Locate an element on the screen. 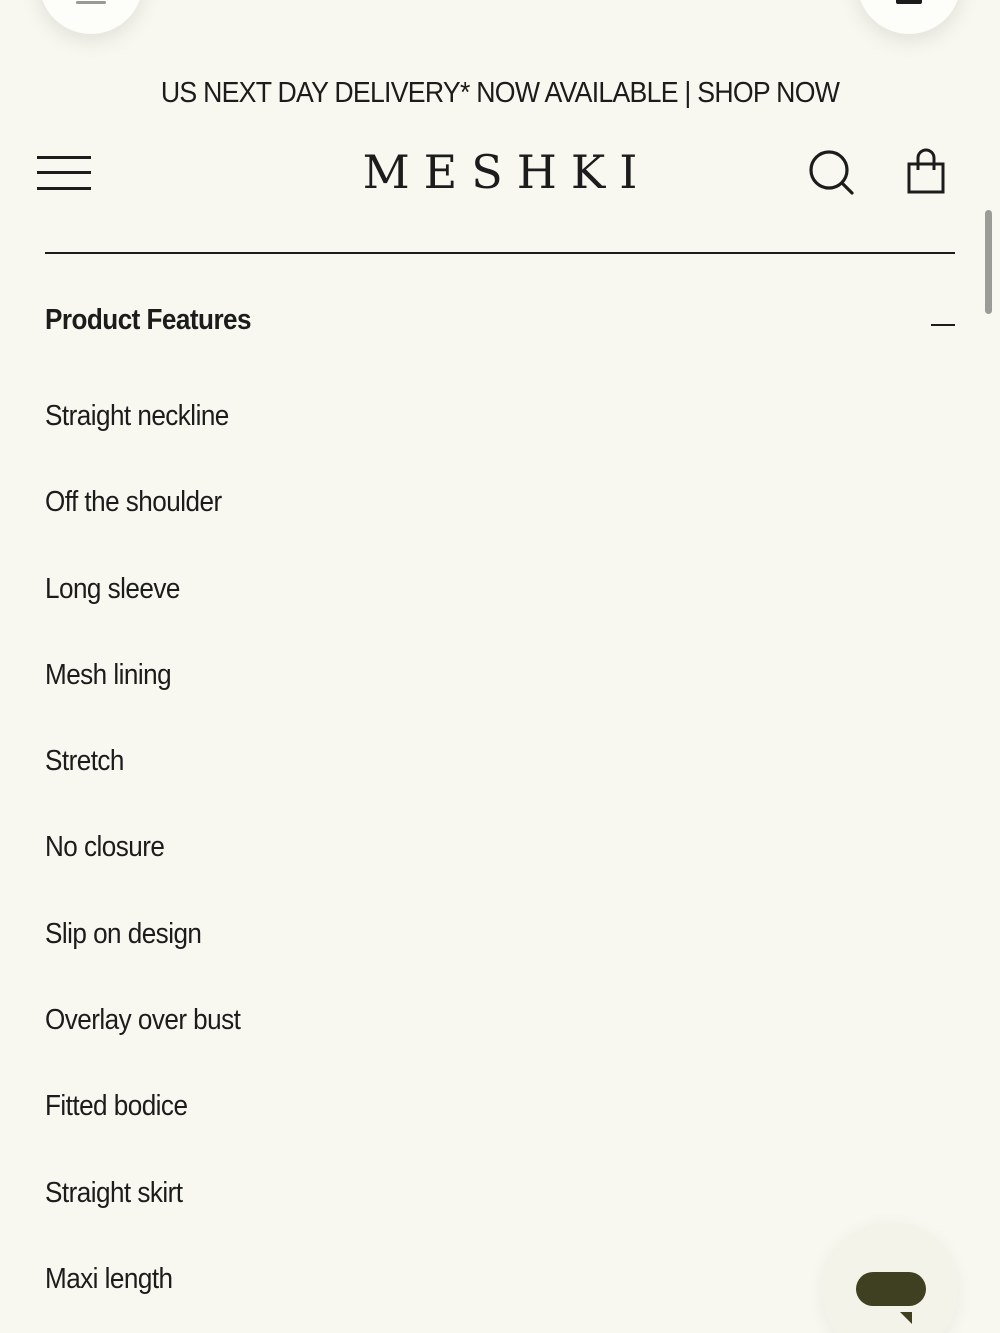  feature-item: Stretch is located at coordinates (84, 761).